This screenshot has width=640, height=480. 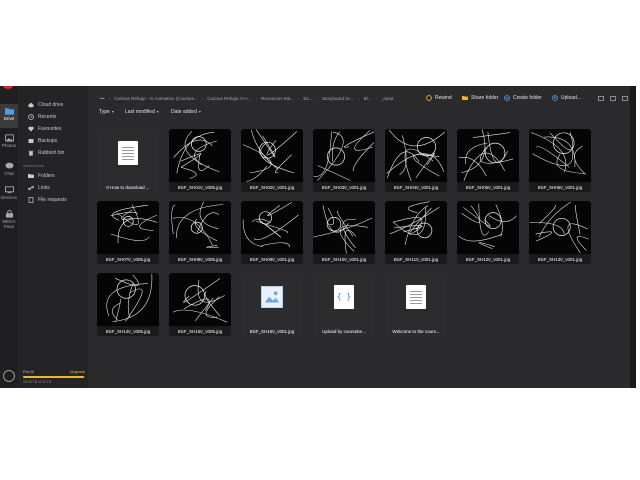 What do you see at coordinates (51, 105) in the screenshot?
I see `nav-item-label: Cloud drive` at bounding box center [51, 105].